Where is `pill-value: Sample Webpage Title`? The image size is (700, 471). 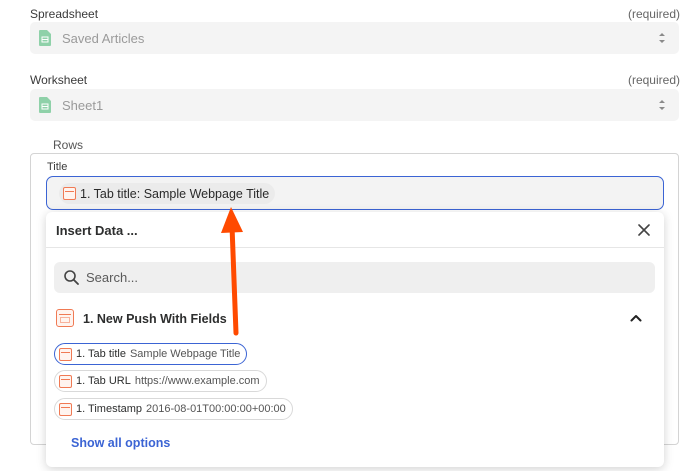 pill-value: Sample Webpage Title is located at coordinates (206, 193).